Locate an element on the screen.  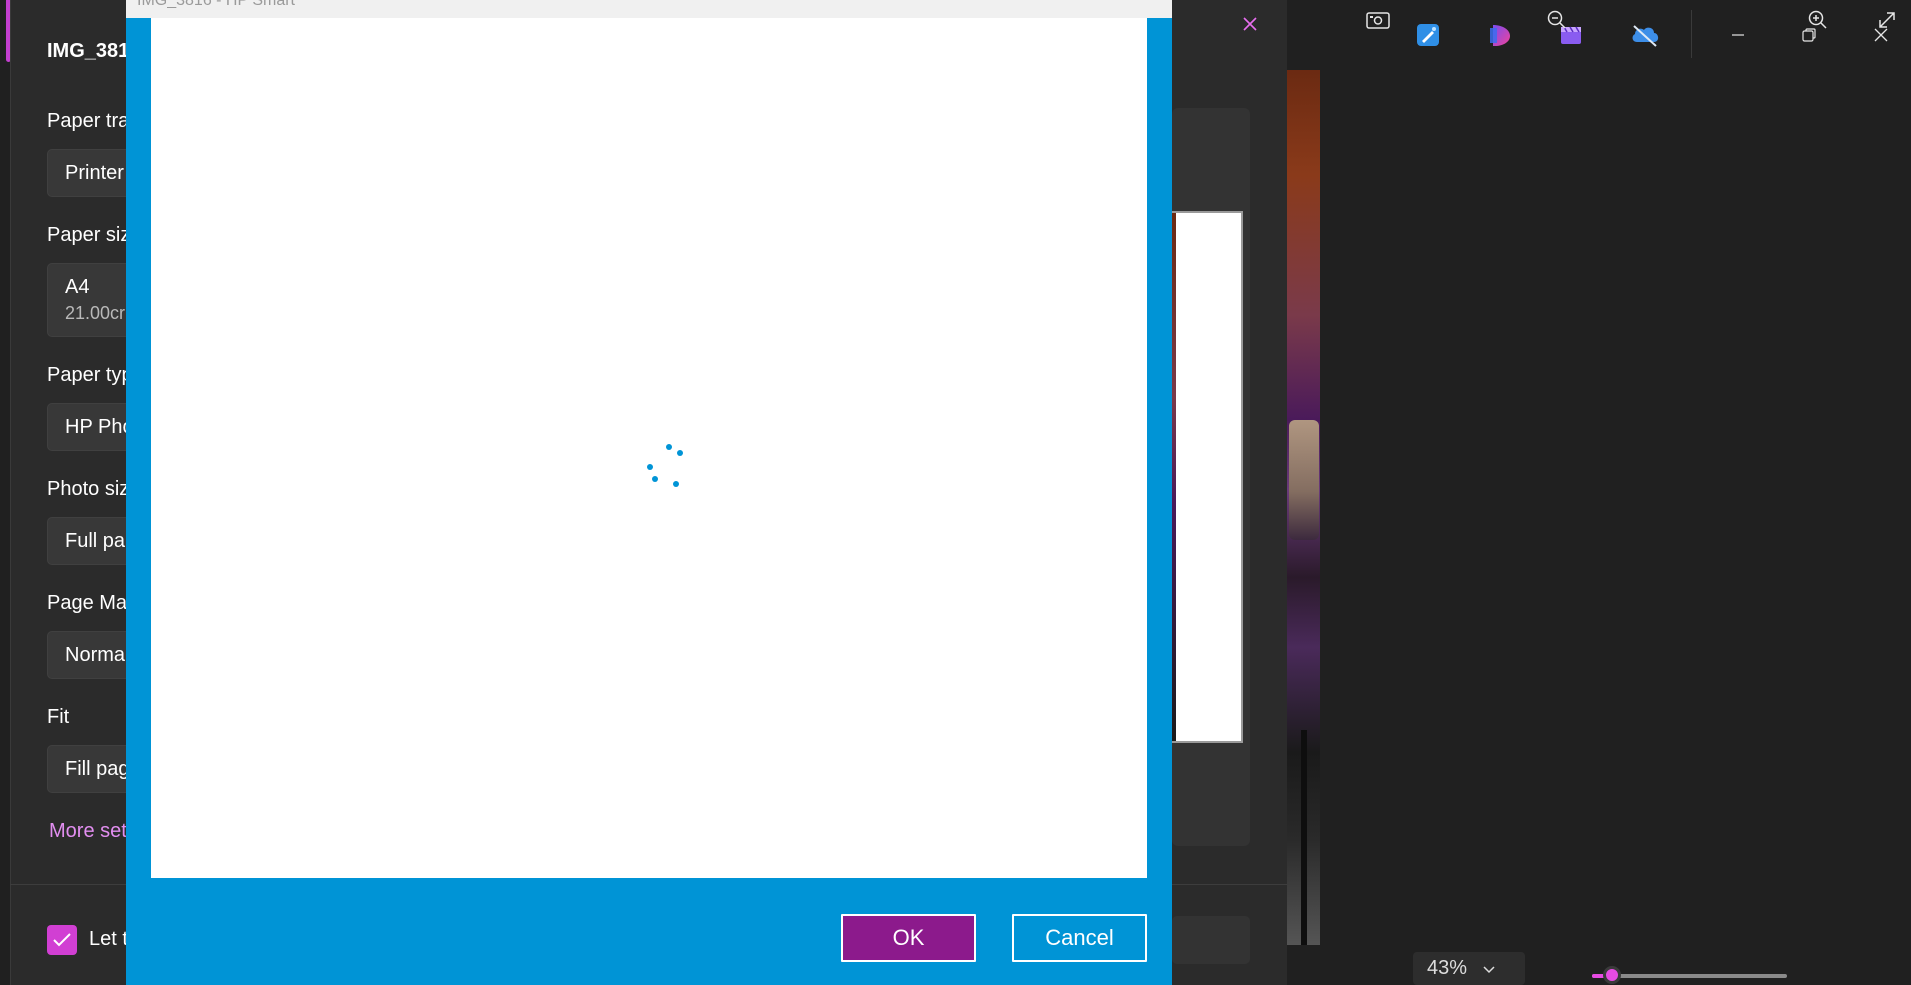
zoom-level-dropdown: 43% is located at coordinates (1469, 968).